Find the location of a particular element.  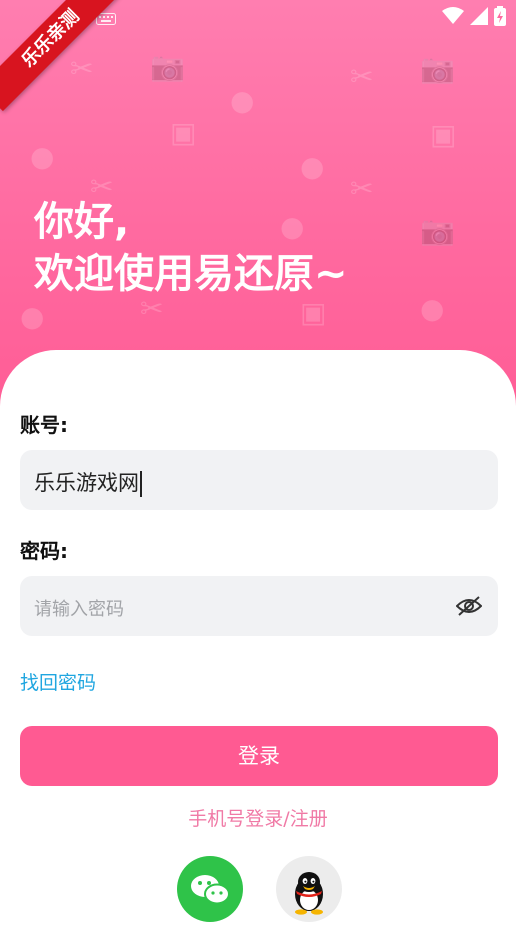

text-caret is located at coordinates (141, 484).